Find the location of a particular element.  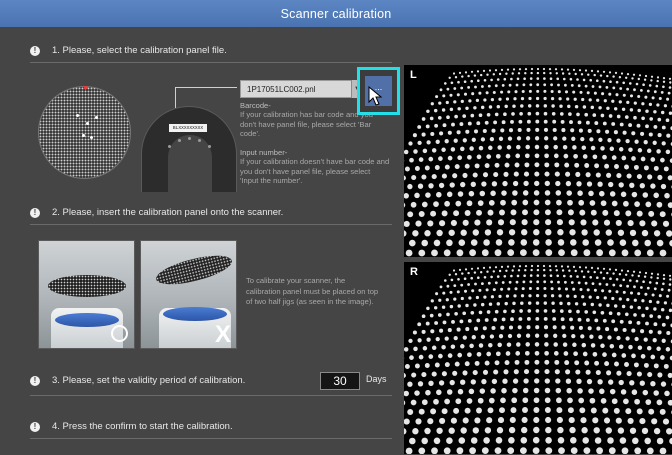

wrong-placement-photo: X is located at coordinates (188, 294).